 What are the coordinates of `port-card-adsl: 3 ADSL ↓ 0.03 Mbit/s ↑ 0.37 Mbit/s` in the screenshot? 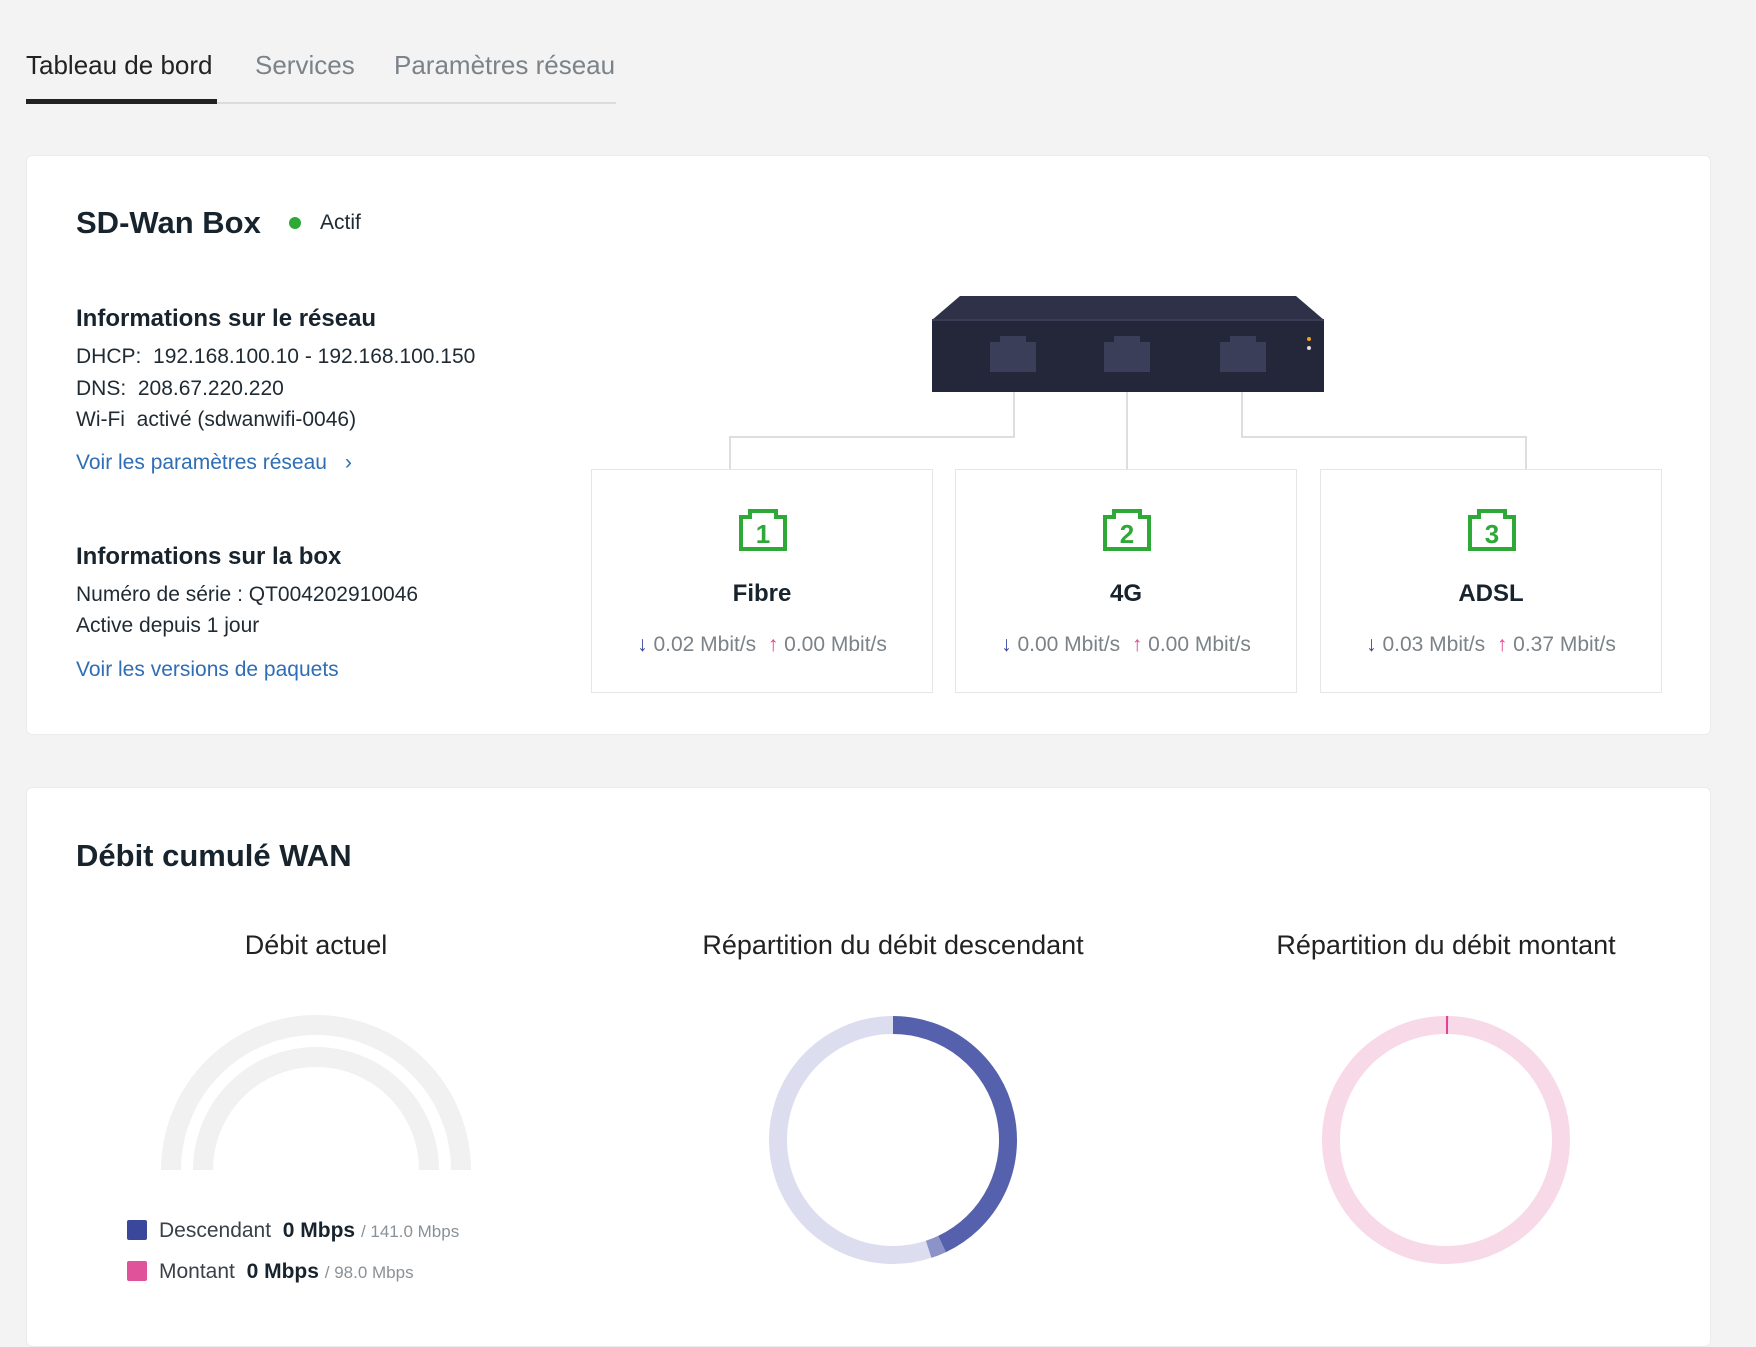 It's located at (1491, 581).